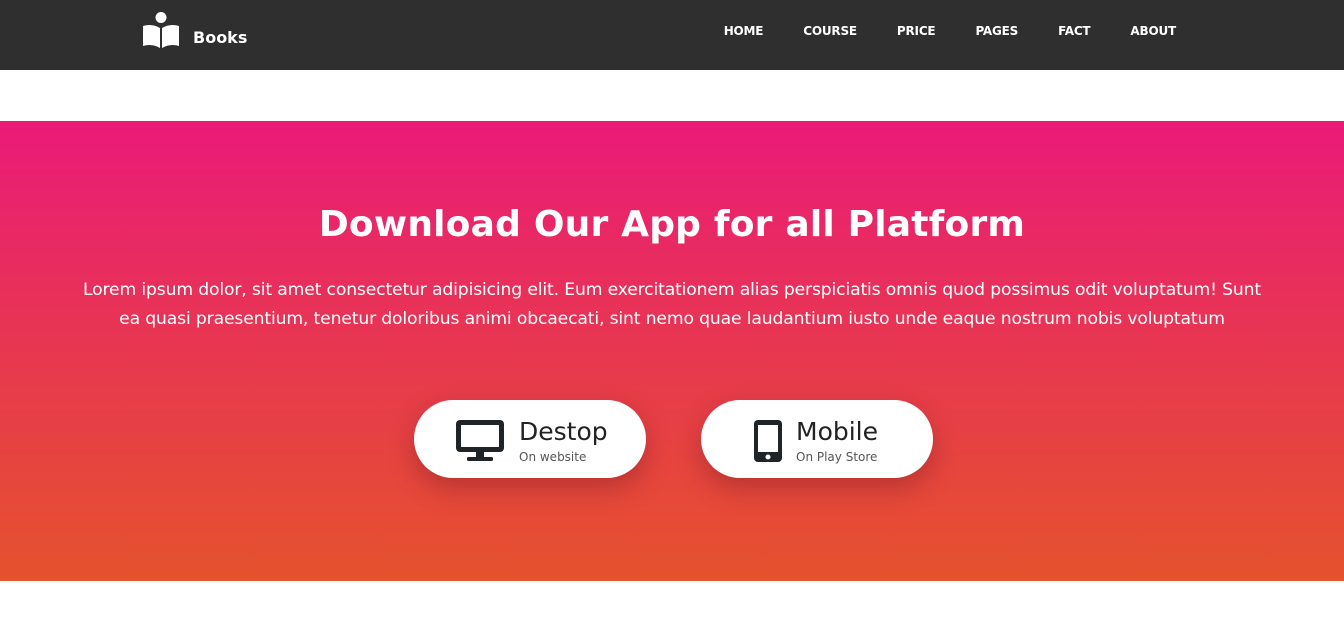 The width and height of the screenshot is (1344, 643). I want to click on nav-link-fact: FACT, so click(1074, 31).